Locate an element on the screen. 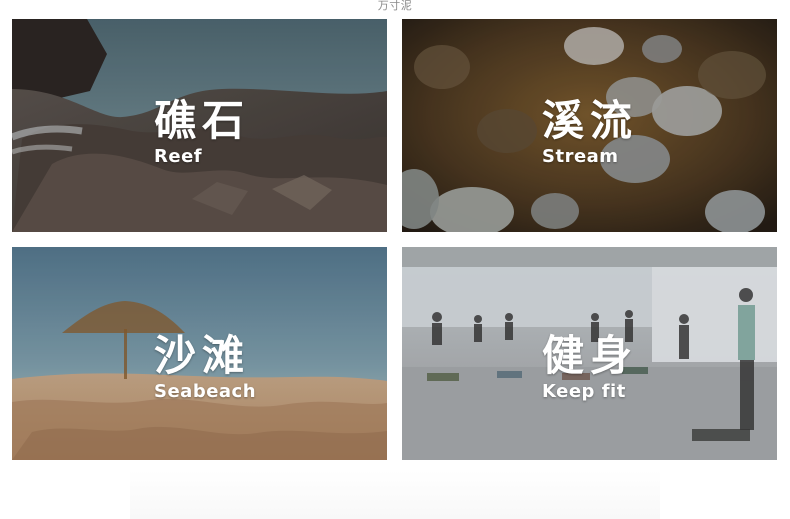 Image resolution: width=790 pixels, height=519 pixels. seabeach-label-group: 沙滩 Seabeach is located at coordinates (205, 368).